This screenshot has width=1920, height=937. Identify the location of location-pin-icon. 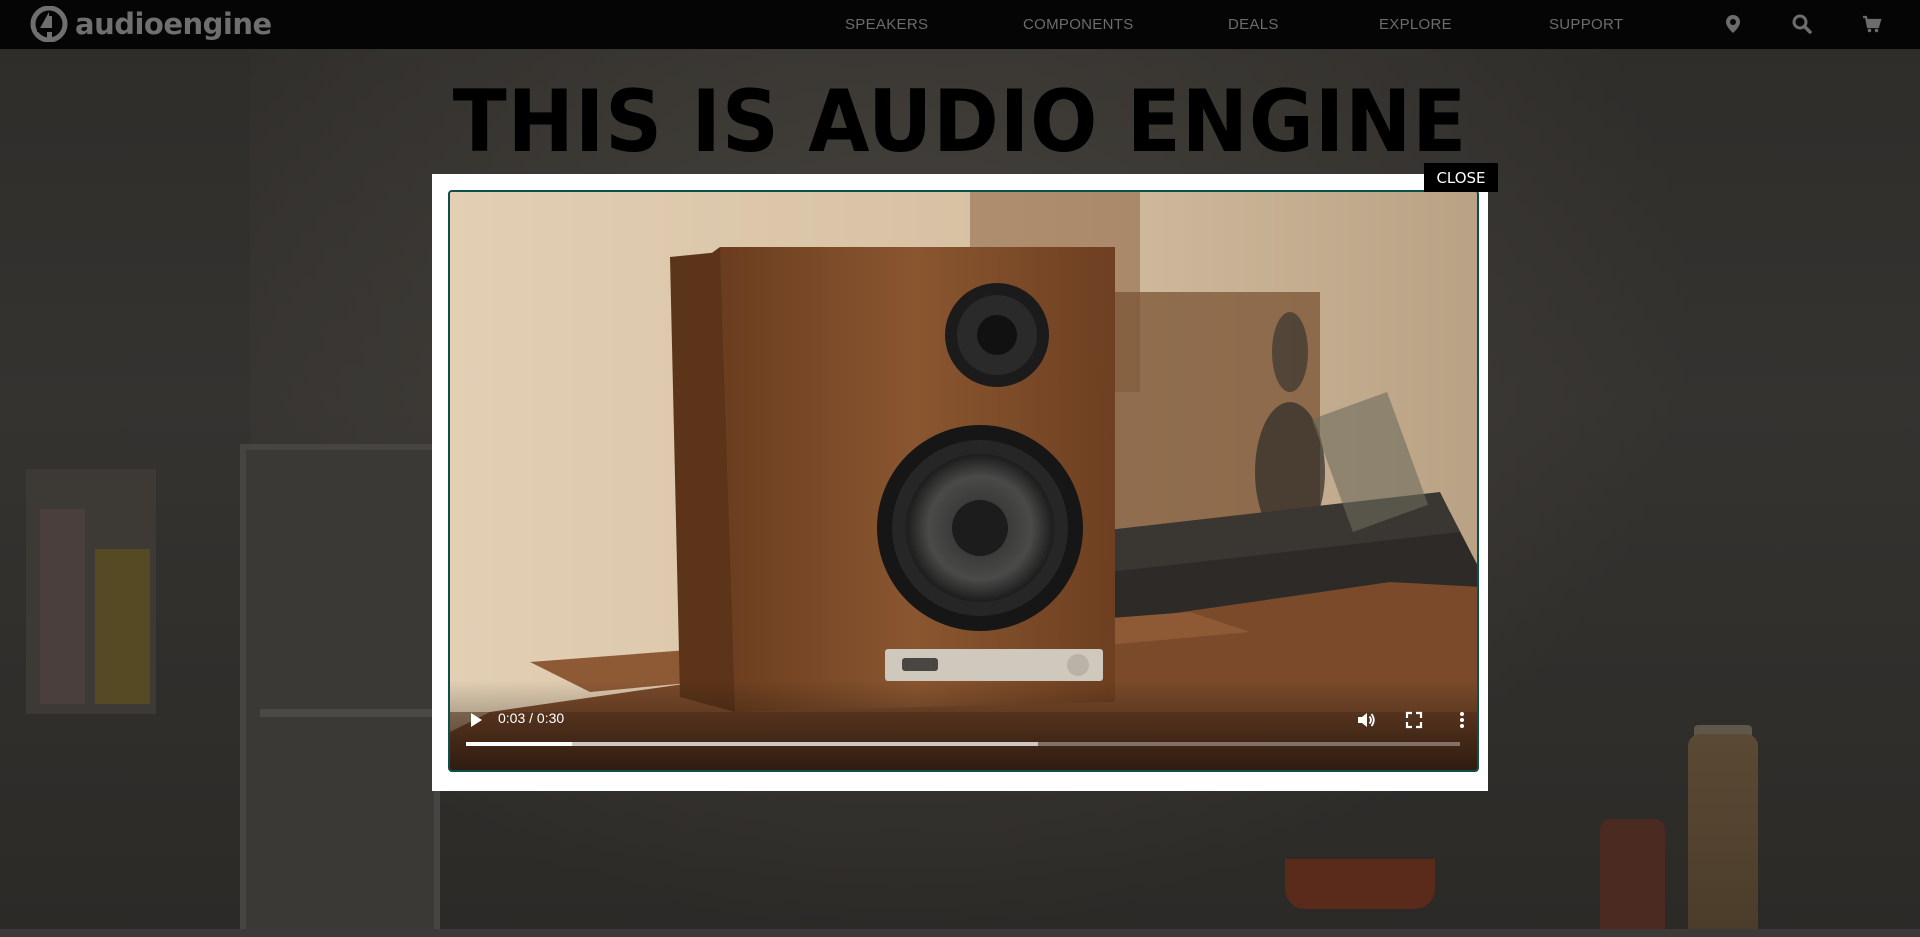
(1733, 24).